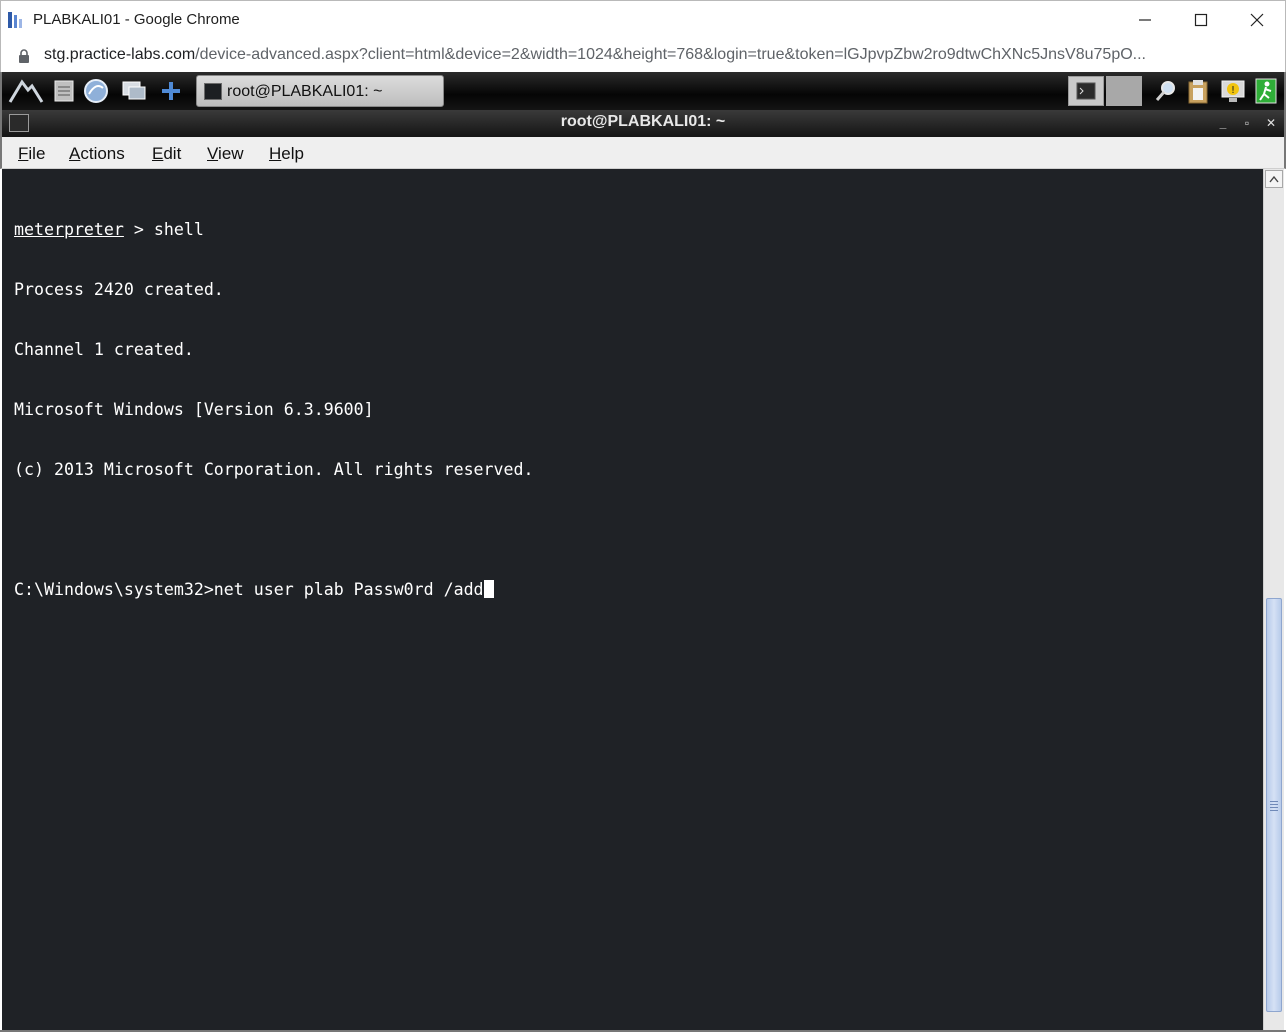 The height and width of the screenshot is (1032, 1286). I want to click on scroll-grip-icon, so click(1274, 807).